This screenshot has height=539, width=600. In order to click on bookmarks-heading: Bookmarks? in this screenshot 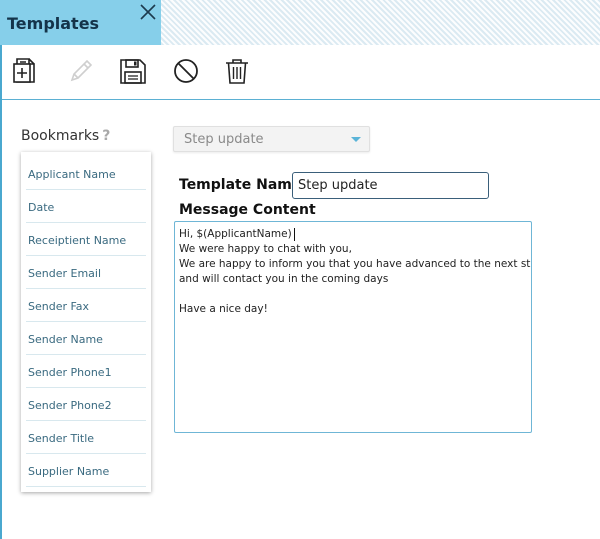, I will do `click(65, 136)`.